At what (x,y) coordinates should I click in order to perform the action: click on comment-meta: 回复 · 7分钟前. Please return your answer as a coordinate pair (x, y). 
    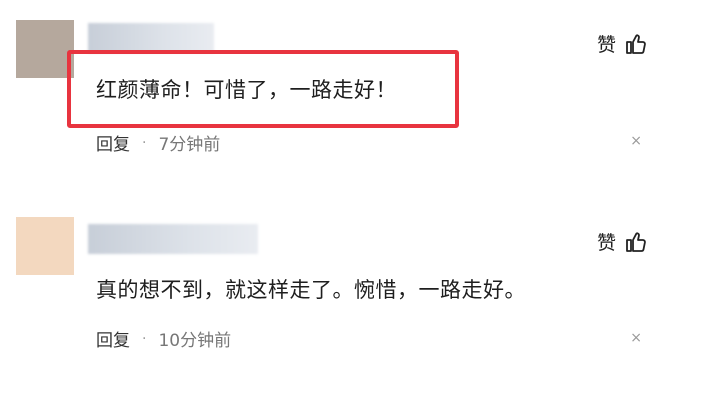
    Looking at the image, I should click on (158, 143).